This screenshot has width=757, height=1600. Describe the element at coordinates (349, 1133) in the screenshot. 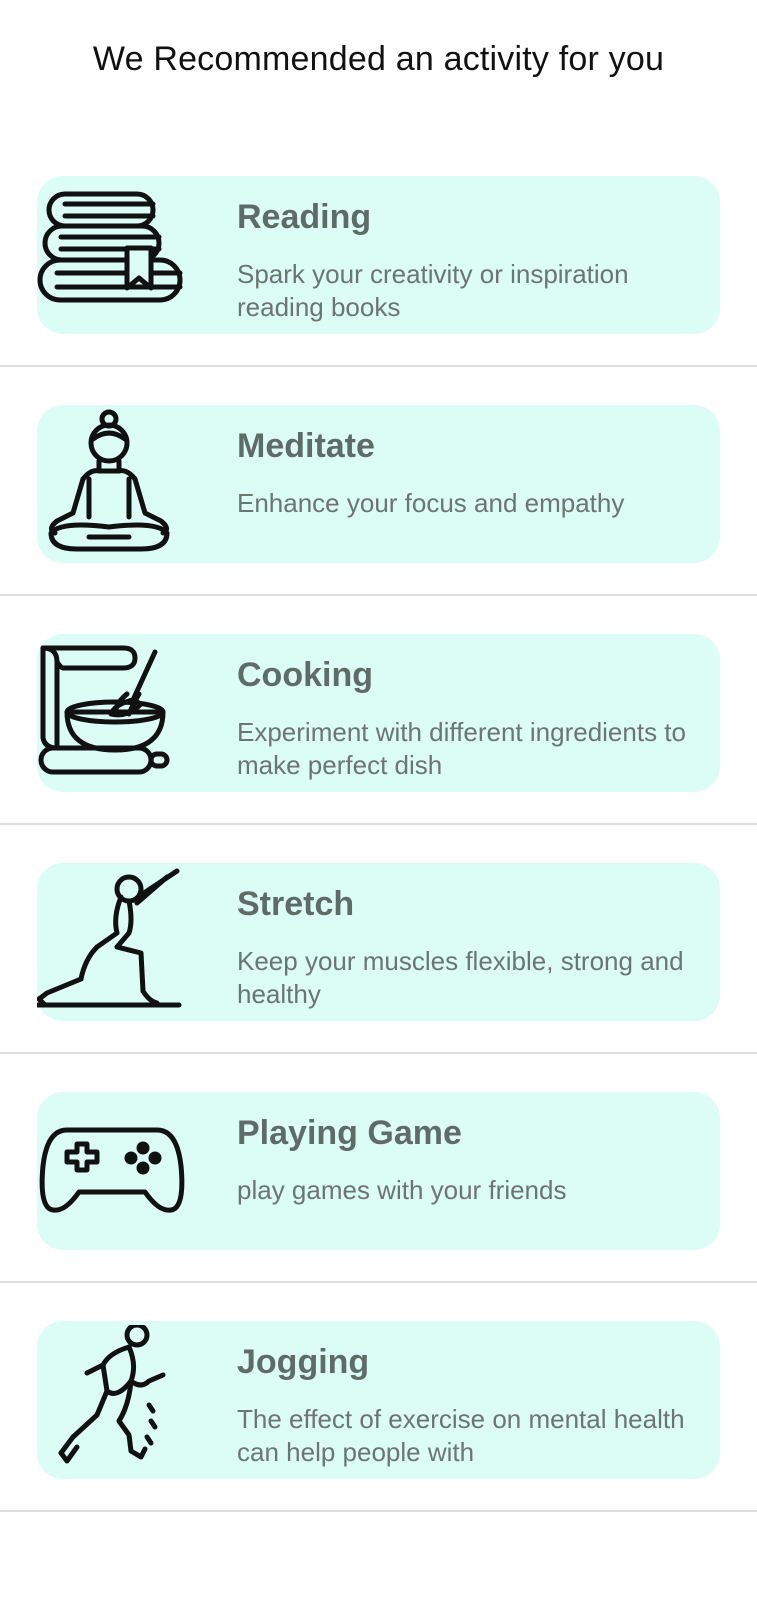

I see `activity-title: Playing Game` at that location.